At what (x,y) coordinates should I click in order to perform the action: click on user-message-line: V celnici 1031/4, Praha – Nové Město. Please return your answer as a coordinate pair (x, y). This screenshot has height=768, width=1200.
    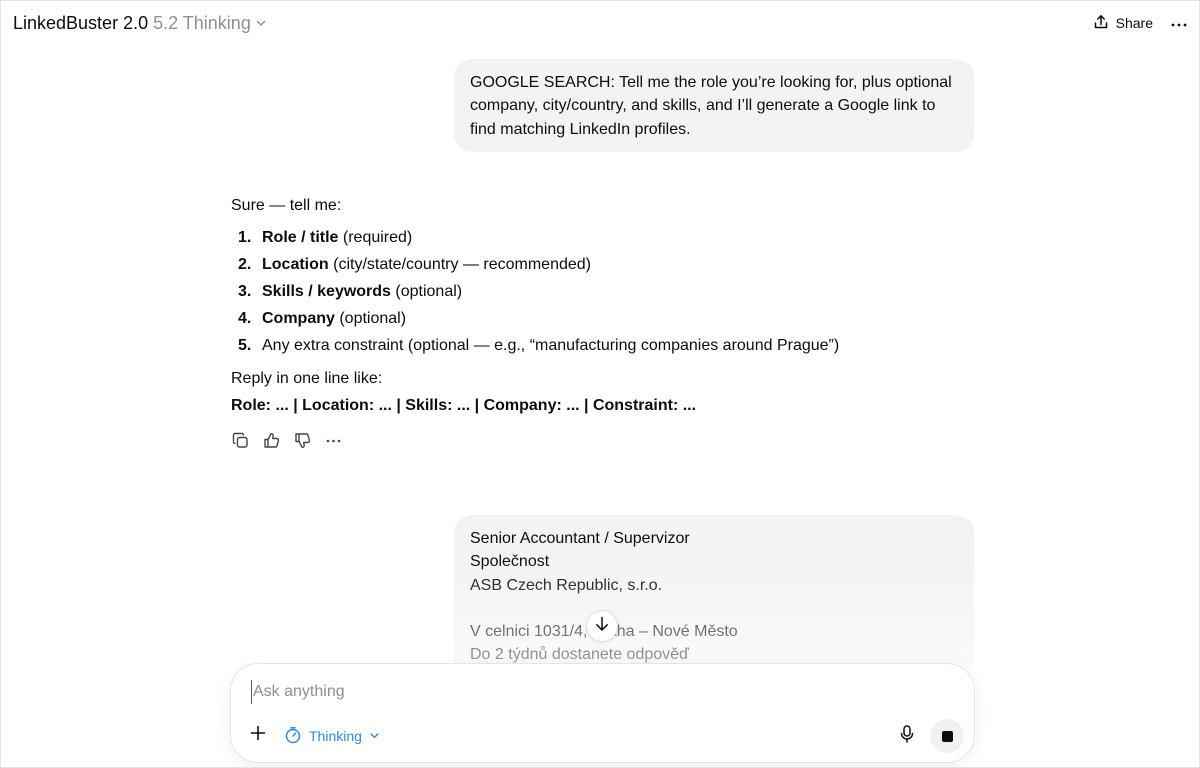
    Looking at the image, I should click on (604, 632).